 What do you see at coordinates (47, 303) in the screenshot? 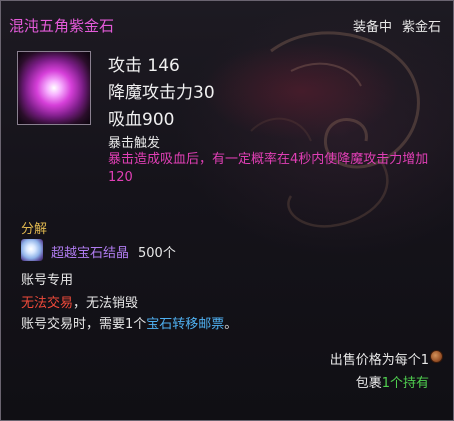
I see `no-trade-label: 无法交易` at bounding box center [47, 303].